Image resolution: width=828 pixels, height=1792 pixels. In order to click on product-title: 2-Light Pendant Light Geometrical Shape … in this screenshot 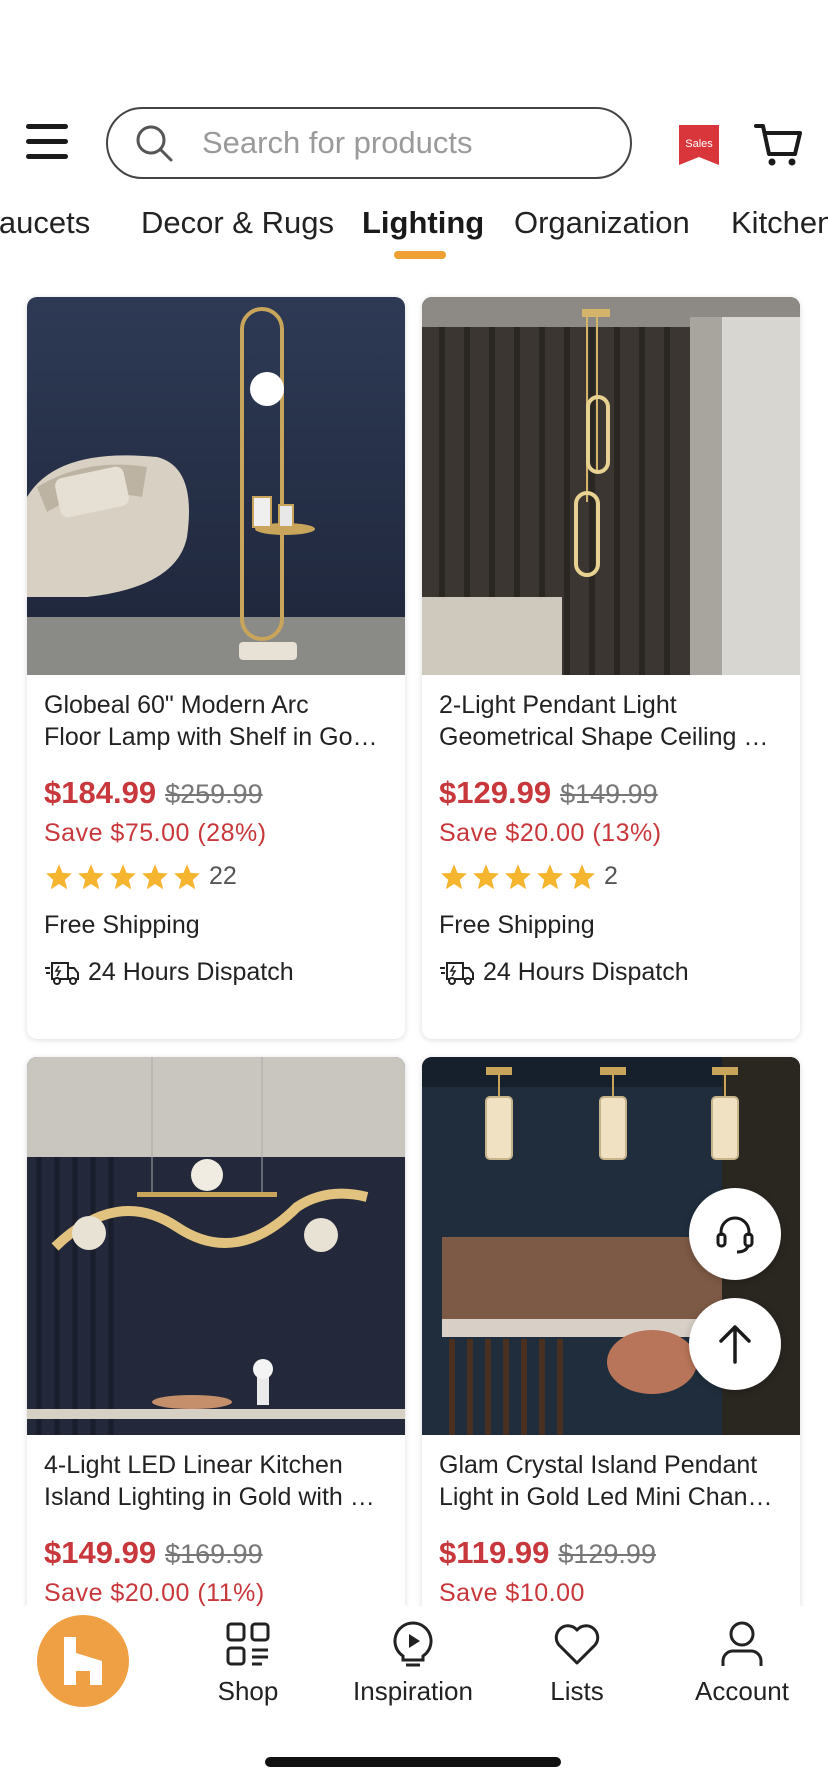, I will do `click(604, 721)`.